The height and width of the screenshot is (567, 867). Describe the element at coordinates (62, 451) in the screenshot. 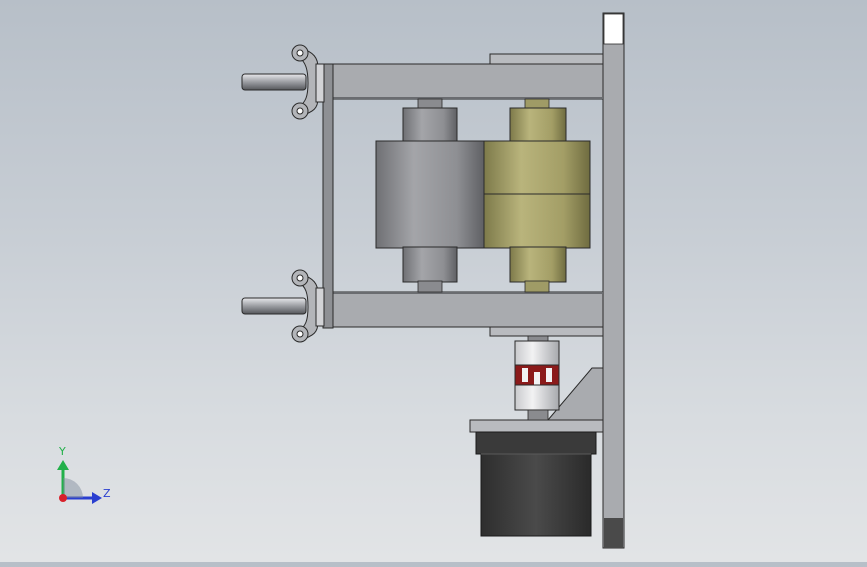

I see `triad-y-label: Y` at that location.